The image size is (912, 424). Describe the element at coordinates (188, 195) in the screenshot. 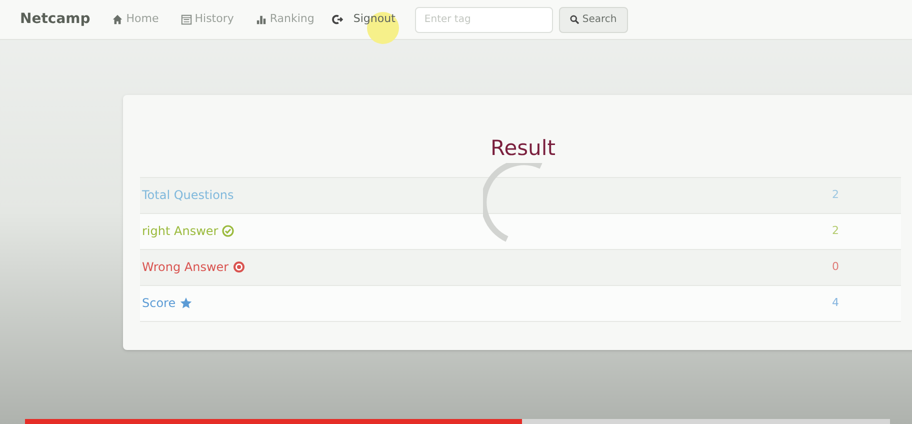

I see `row-label: Total Questions` at that location.